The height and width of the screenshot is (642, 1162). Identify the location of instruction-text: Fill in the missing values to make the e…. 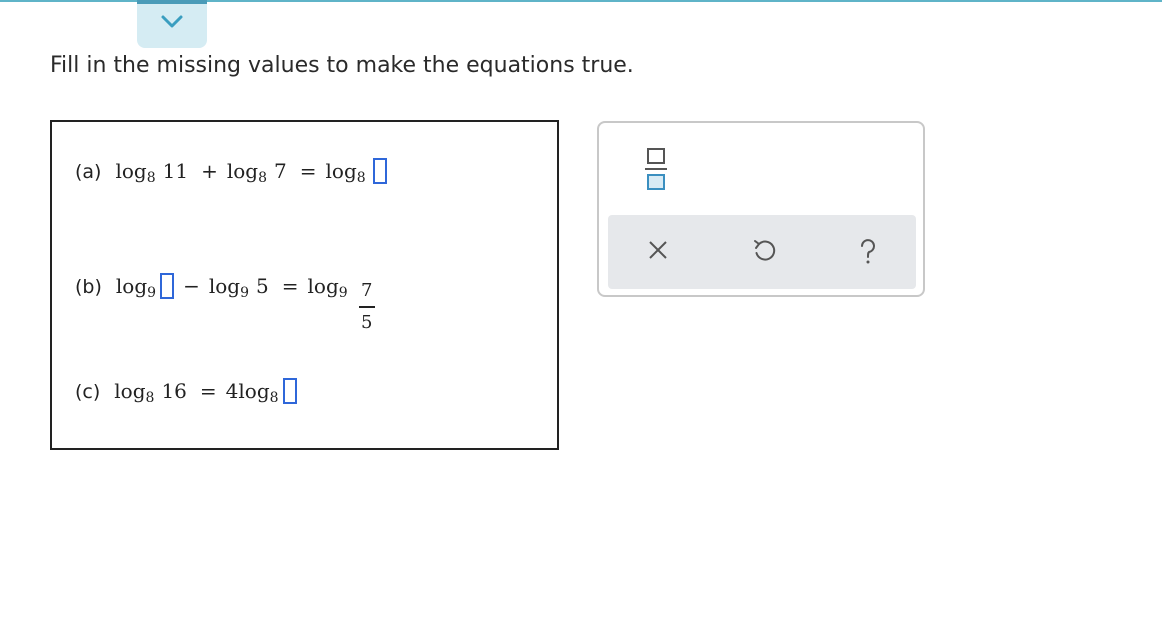
(342, 65).